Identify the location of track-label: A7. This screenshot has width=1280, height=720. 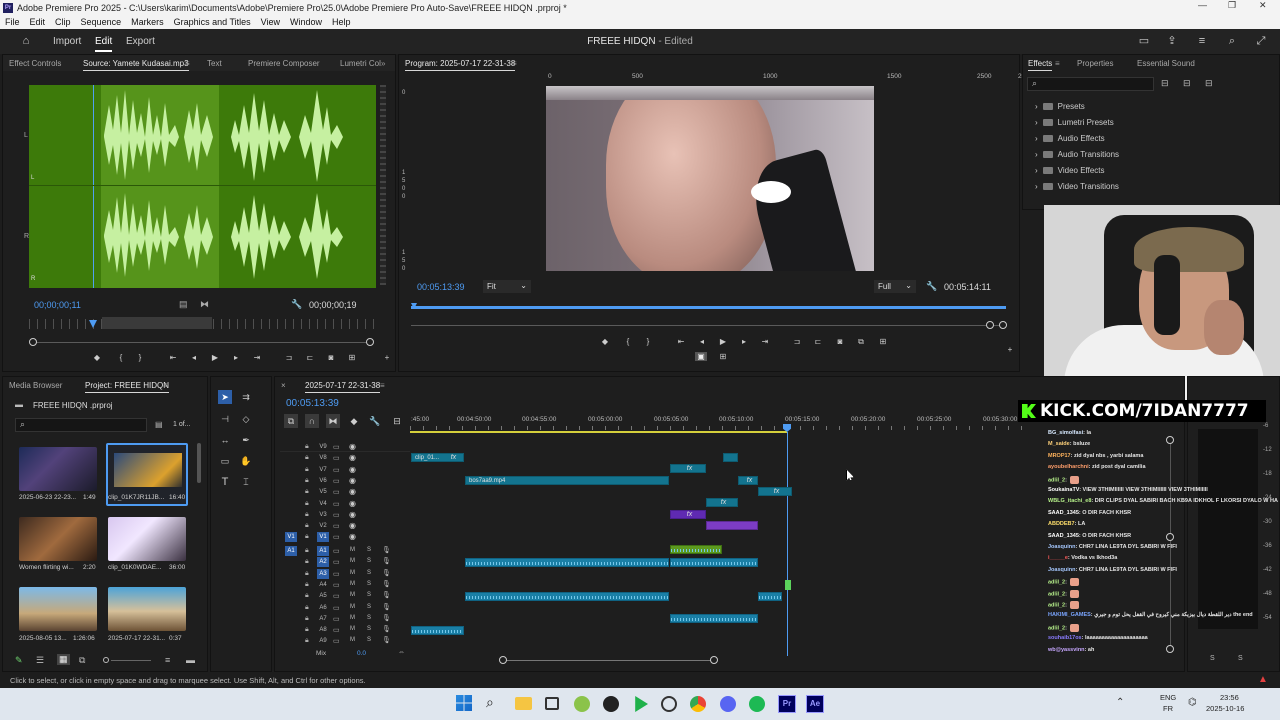
(323, 619).